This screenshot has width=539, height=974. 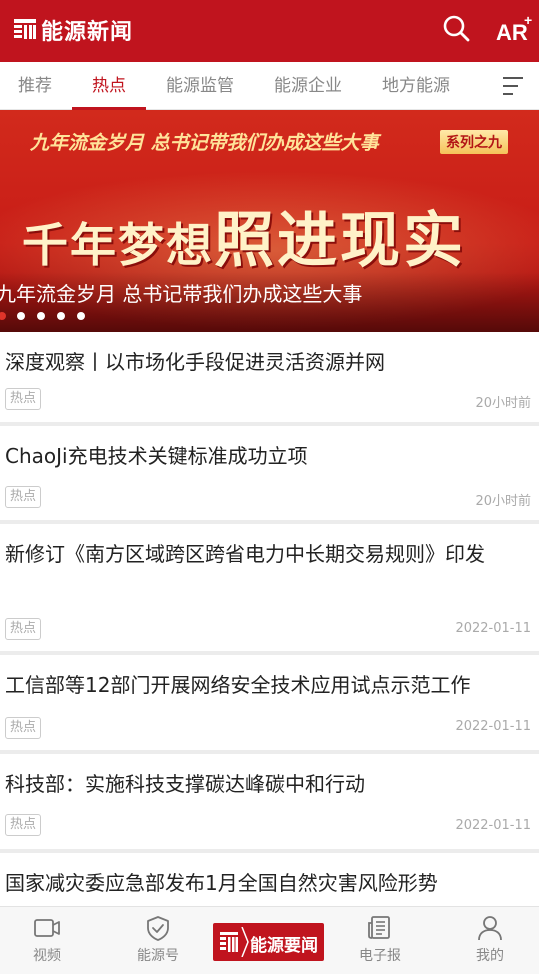 What do you see at coordinates (269, 803) in the screenshot?
I see `news-item: 科技部：实施科技支撑碳达峰碳中和行动 热点 2022-01-11` at bounding box center [269, 803].